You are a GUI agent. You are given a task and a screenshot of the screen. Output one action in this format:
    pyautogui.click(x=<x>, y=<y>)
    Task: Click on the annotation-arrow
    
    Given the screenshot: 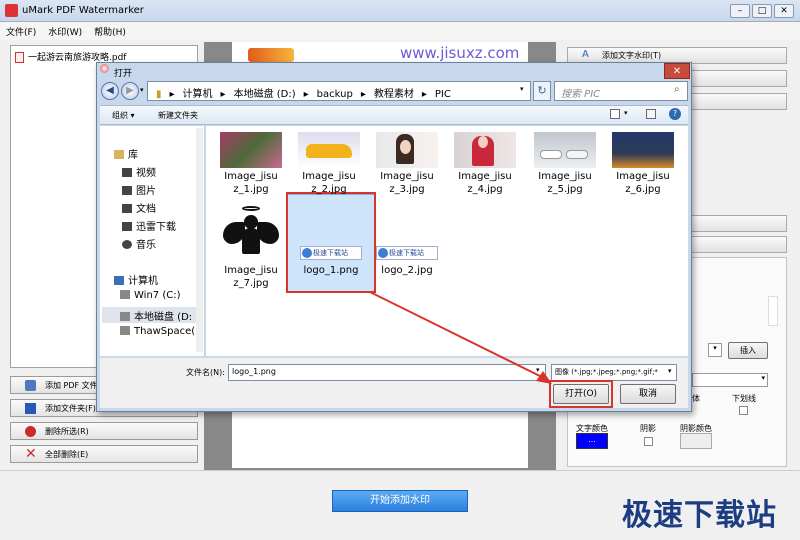 What is the action you would take?
    pyautogui.click(x=460, y=337)
    